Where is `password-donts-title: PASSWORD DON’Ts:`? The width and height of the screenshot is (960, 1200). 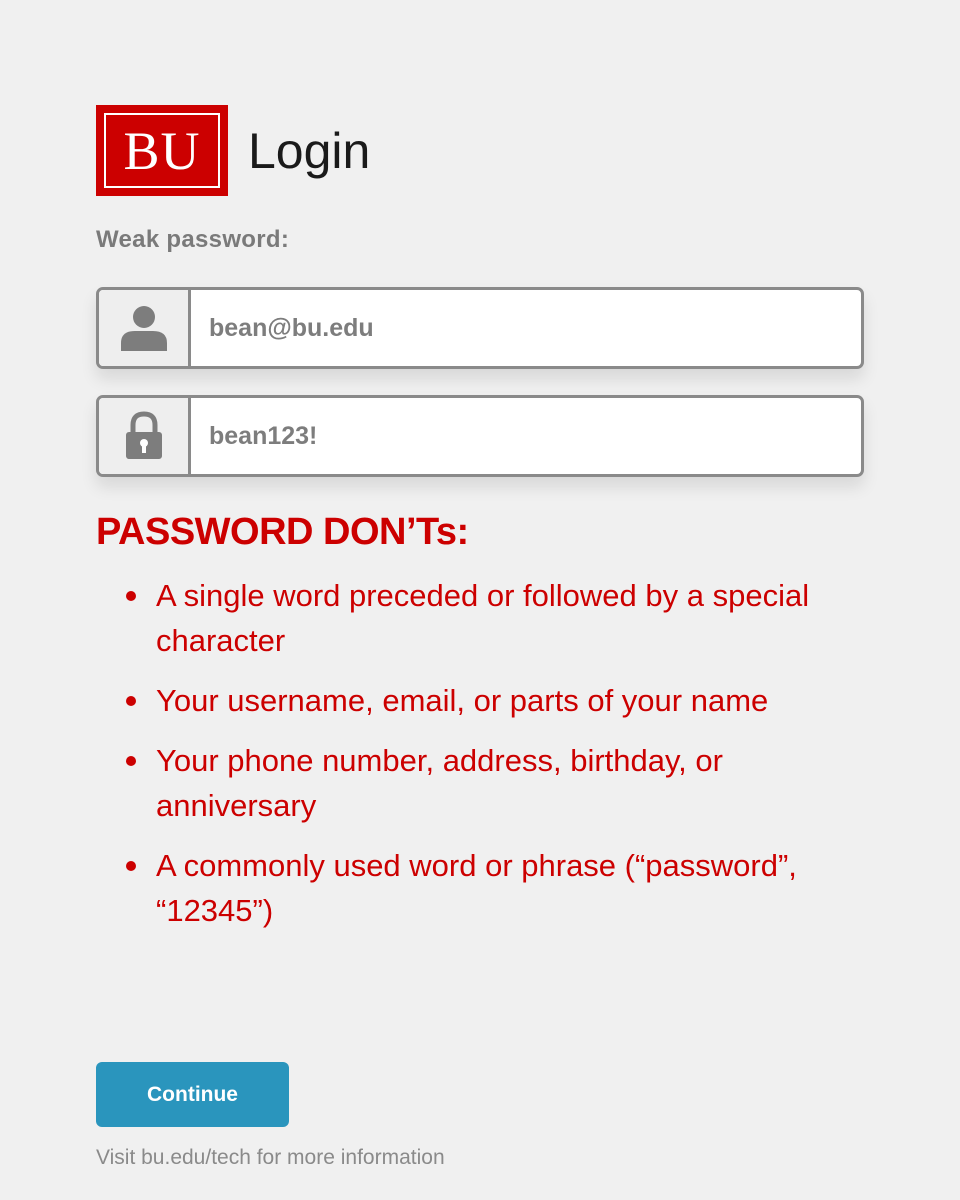
password-donts-title: PASSWORD DON’Ts: is located at coordinates (282, 532).